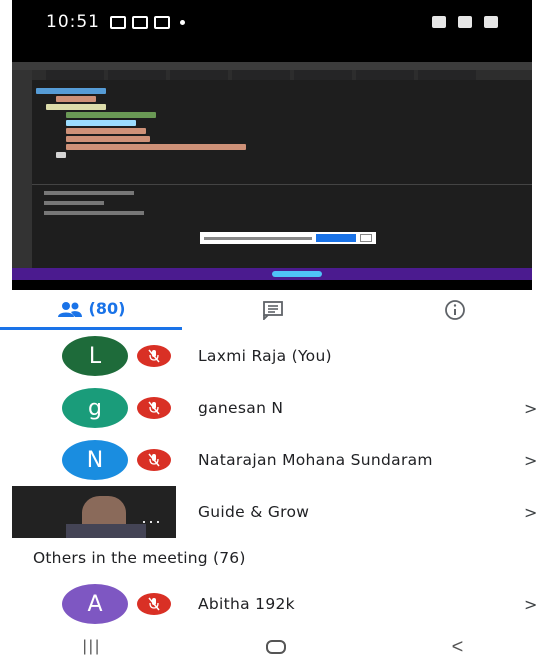  What do you see at coordinates (272, 66) in the screenshot?
I see `shared-titlebar` at bounding box center [272, 66].